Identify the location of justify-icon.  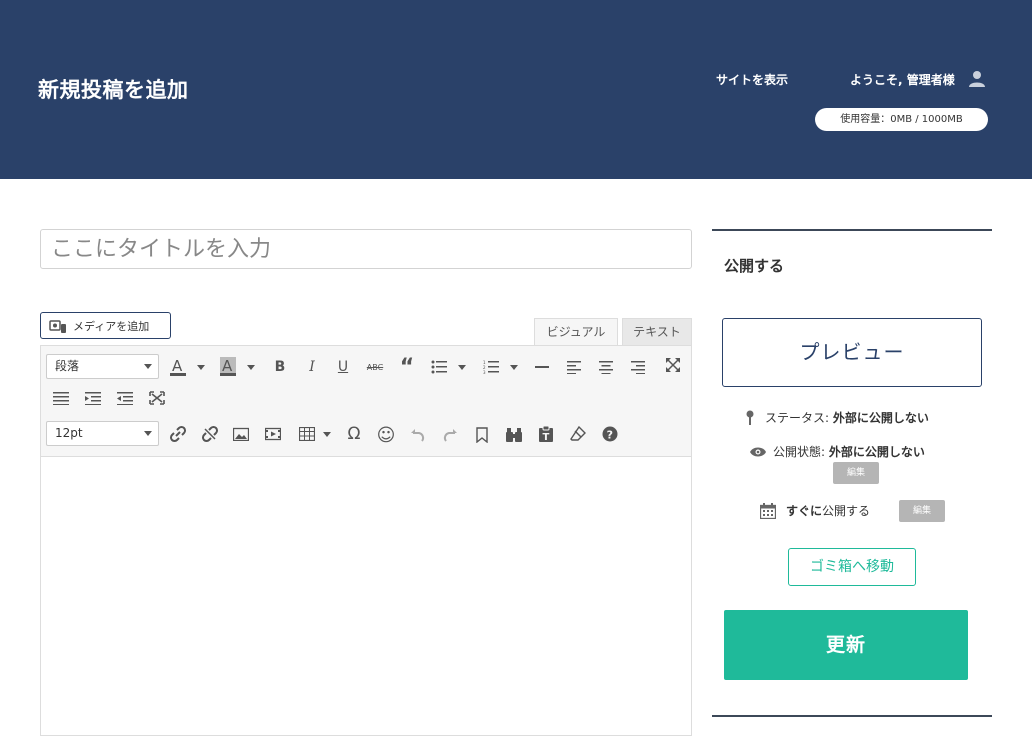
(61, 398).